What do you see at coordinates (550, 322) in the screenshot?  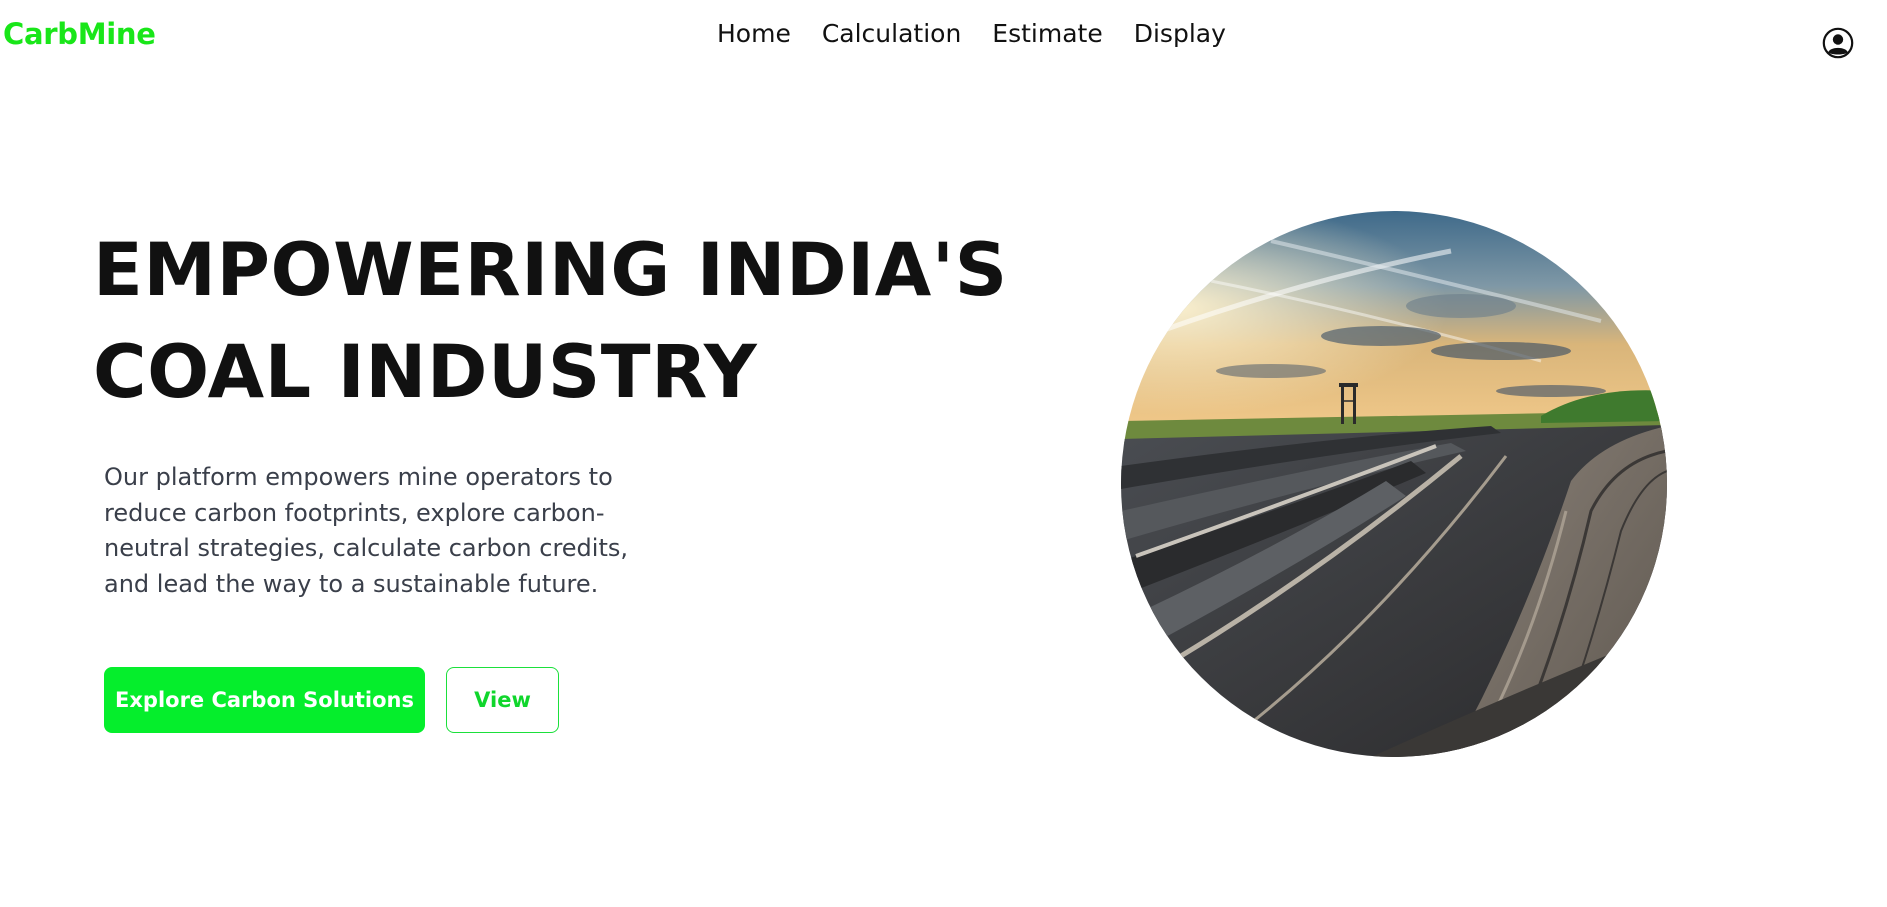 I see `hero-title: EMPOWERING INDIA'S COAL INDUSTRY` at bounding box center [550, 322].